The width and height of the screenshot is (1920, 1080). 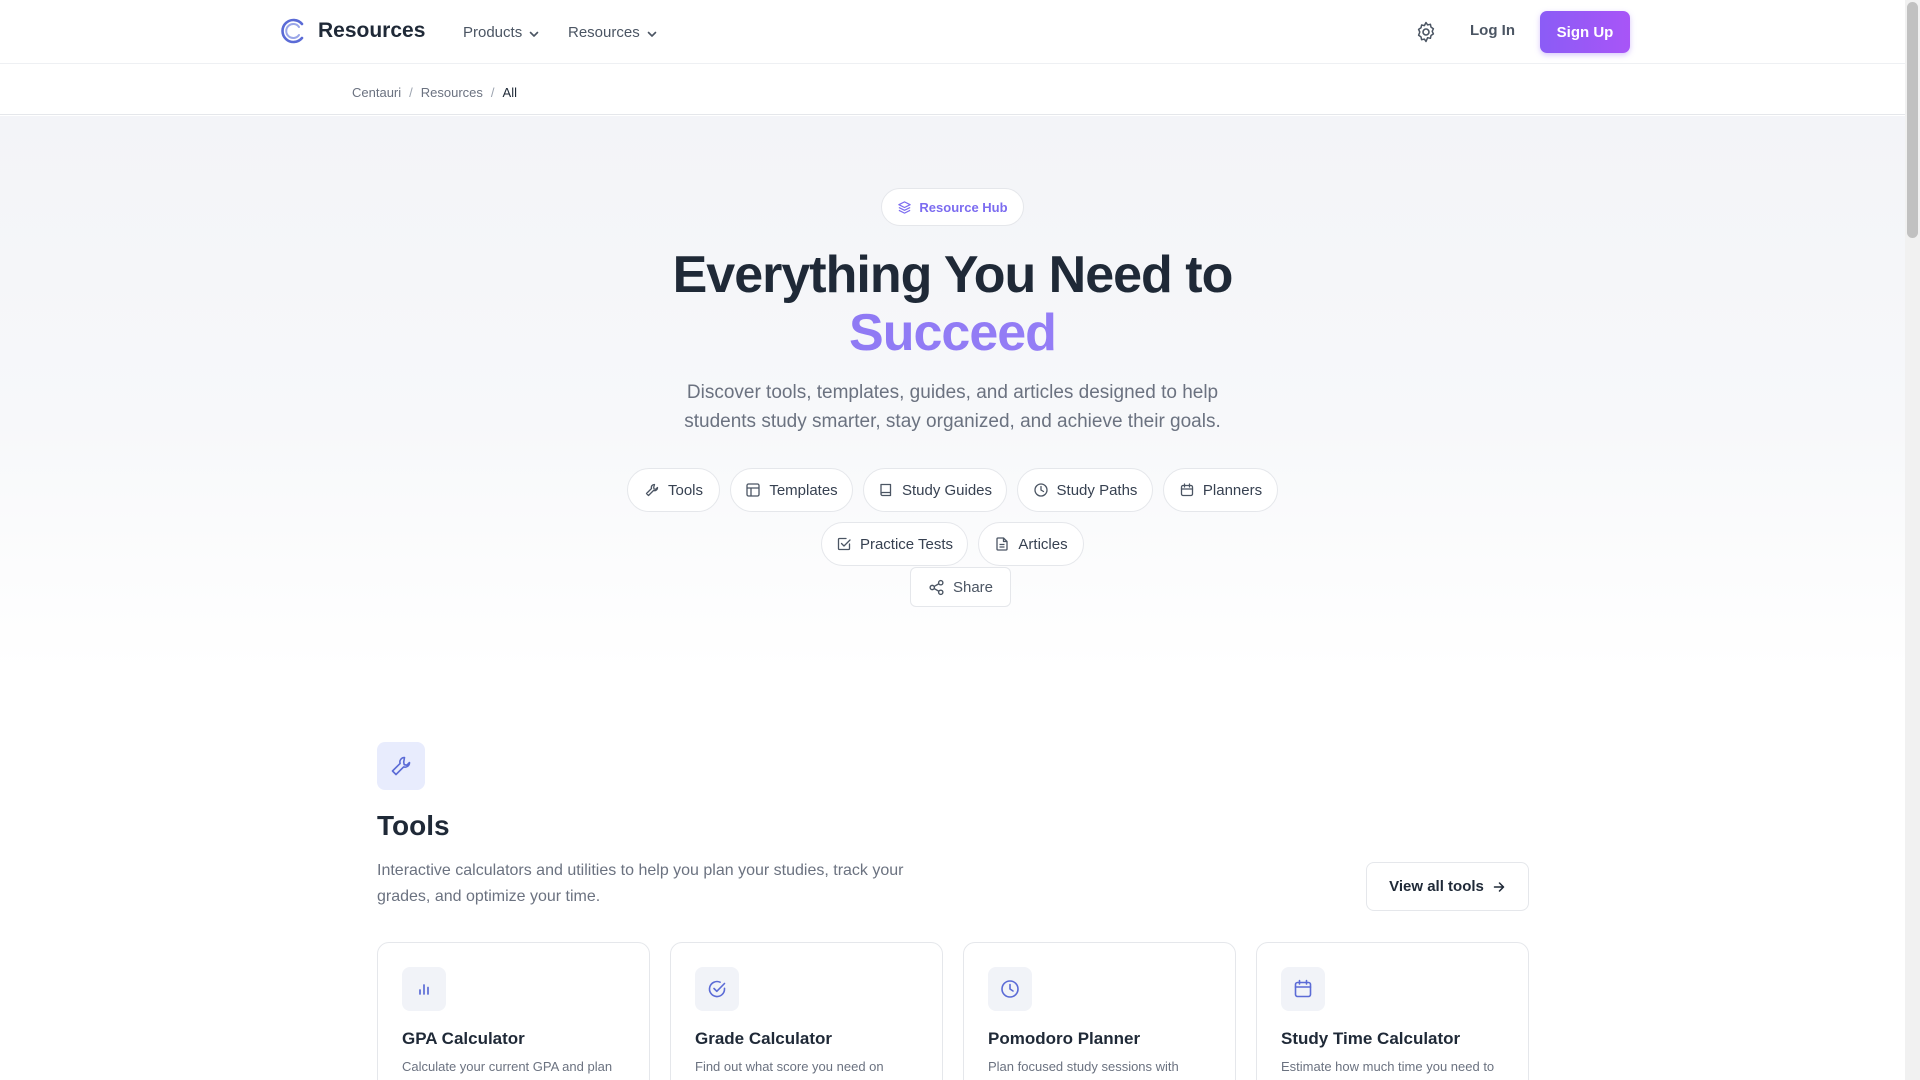 What do you see at coordinates (1232, 490) in the screenshot?
I see `chip-planners-label: Planners` at bounding box center [1232, 490].